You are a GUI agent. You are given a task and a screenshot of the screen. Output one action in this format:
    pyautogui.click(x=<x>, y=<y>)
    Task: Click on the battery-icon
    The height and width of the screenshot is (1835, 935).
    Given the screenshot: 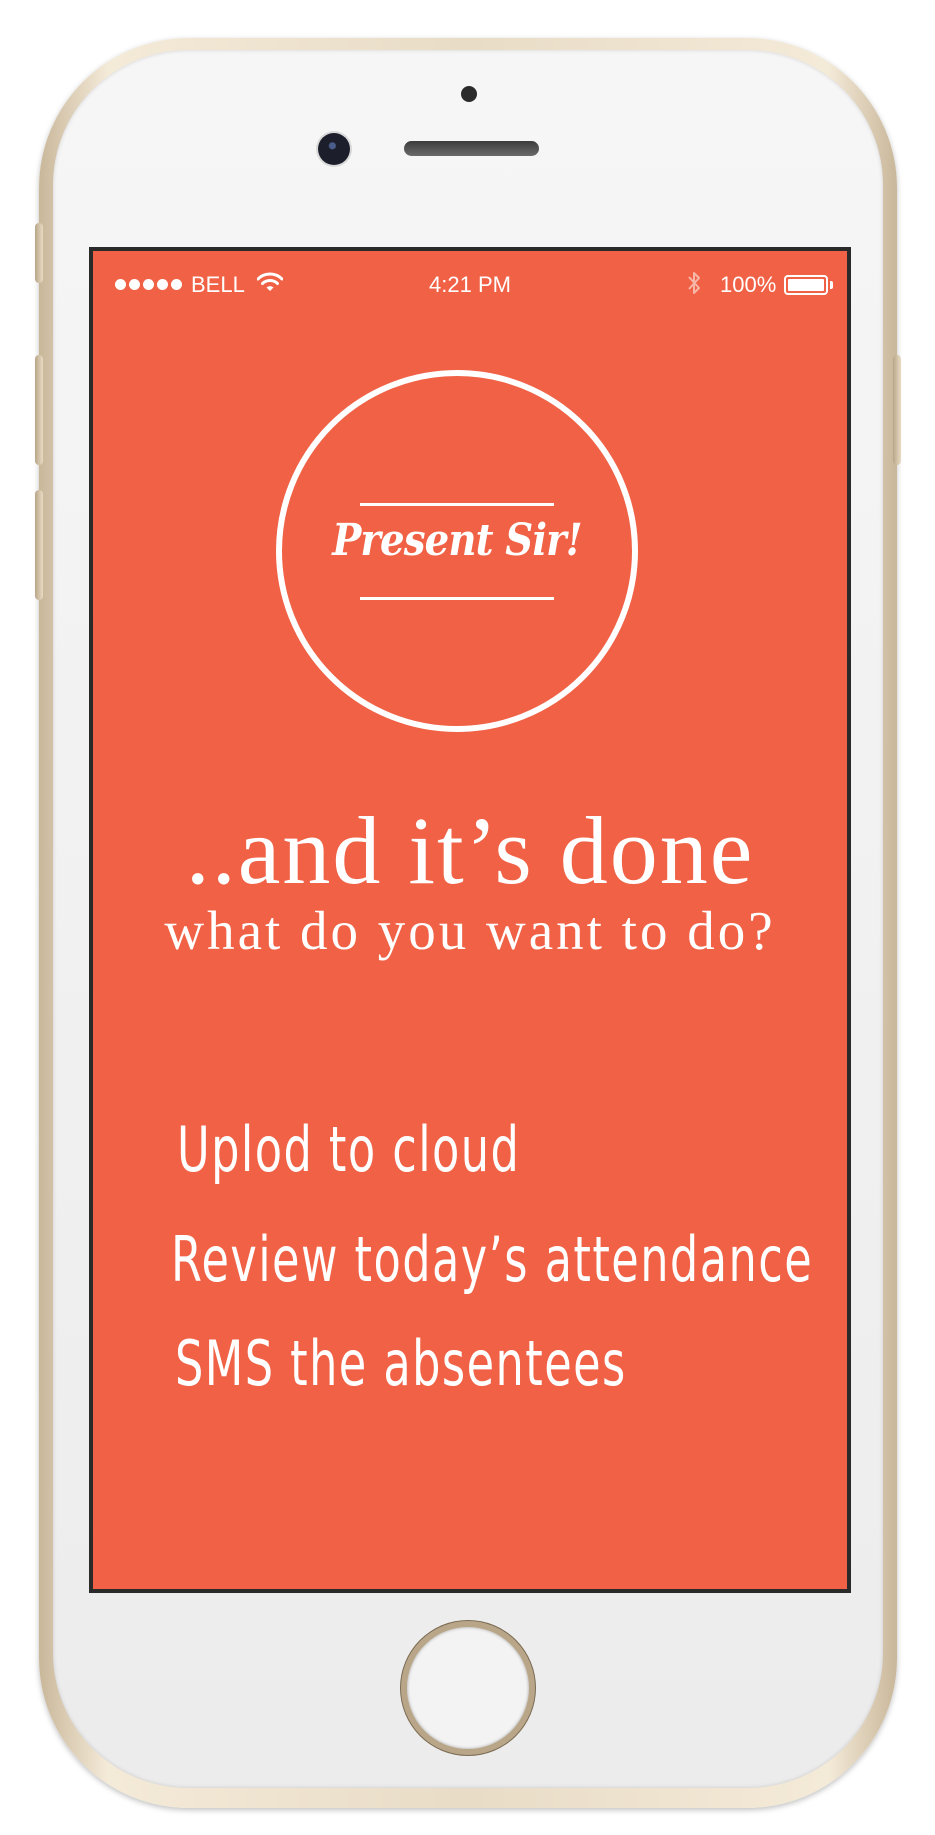 What is the action you would take?
    pyautogui.click(x=806, y=285)
    